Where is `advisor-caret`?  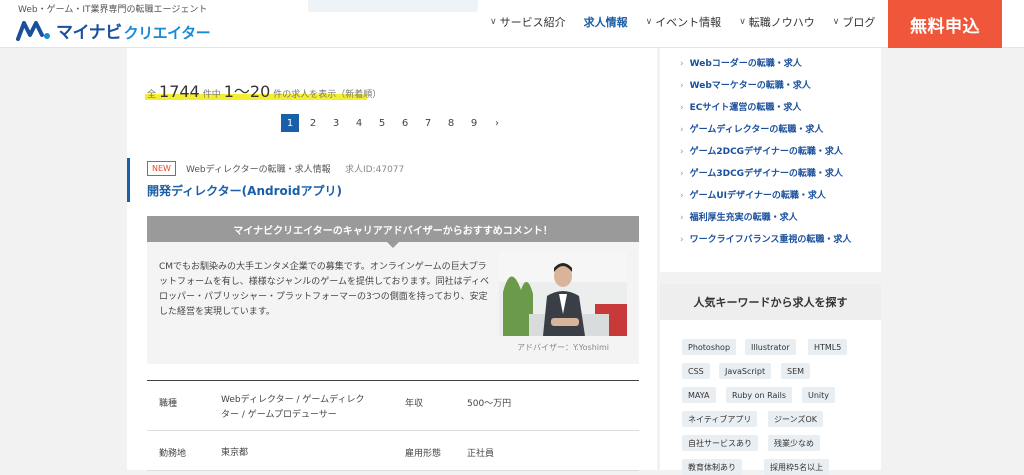 advisor-caret is located at coordinates (393, 245).